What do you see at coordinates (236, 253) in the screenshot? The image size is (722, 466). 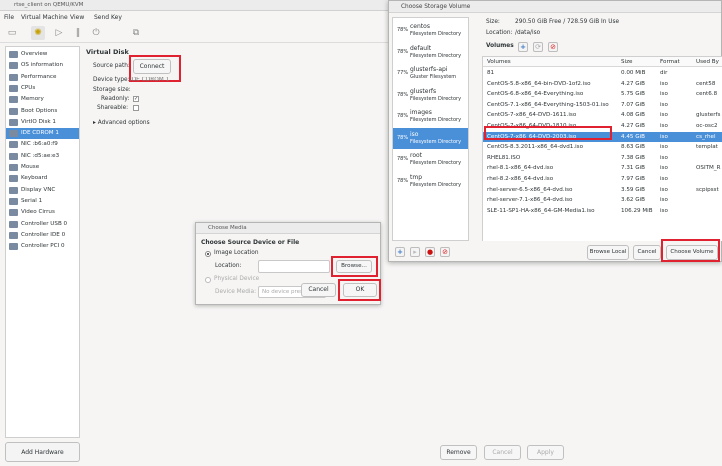 I see `image-location-label: Image Location` at bounding box center [236, 253].